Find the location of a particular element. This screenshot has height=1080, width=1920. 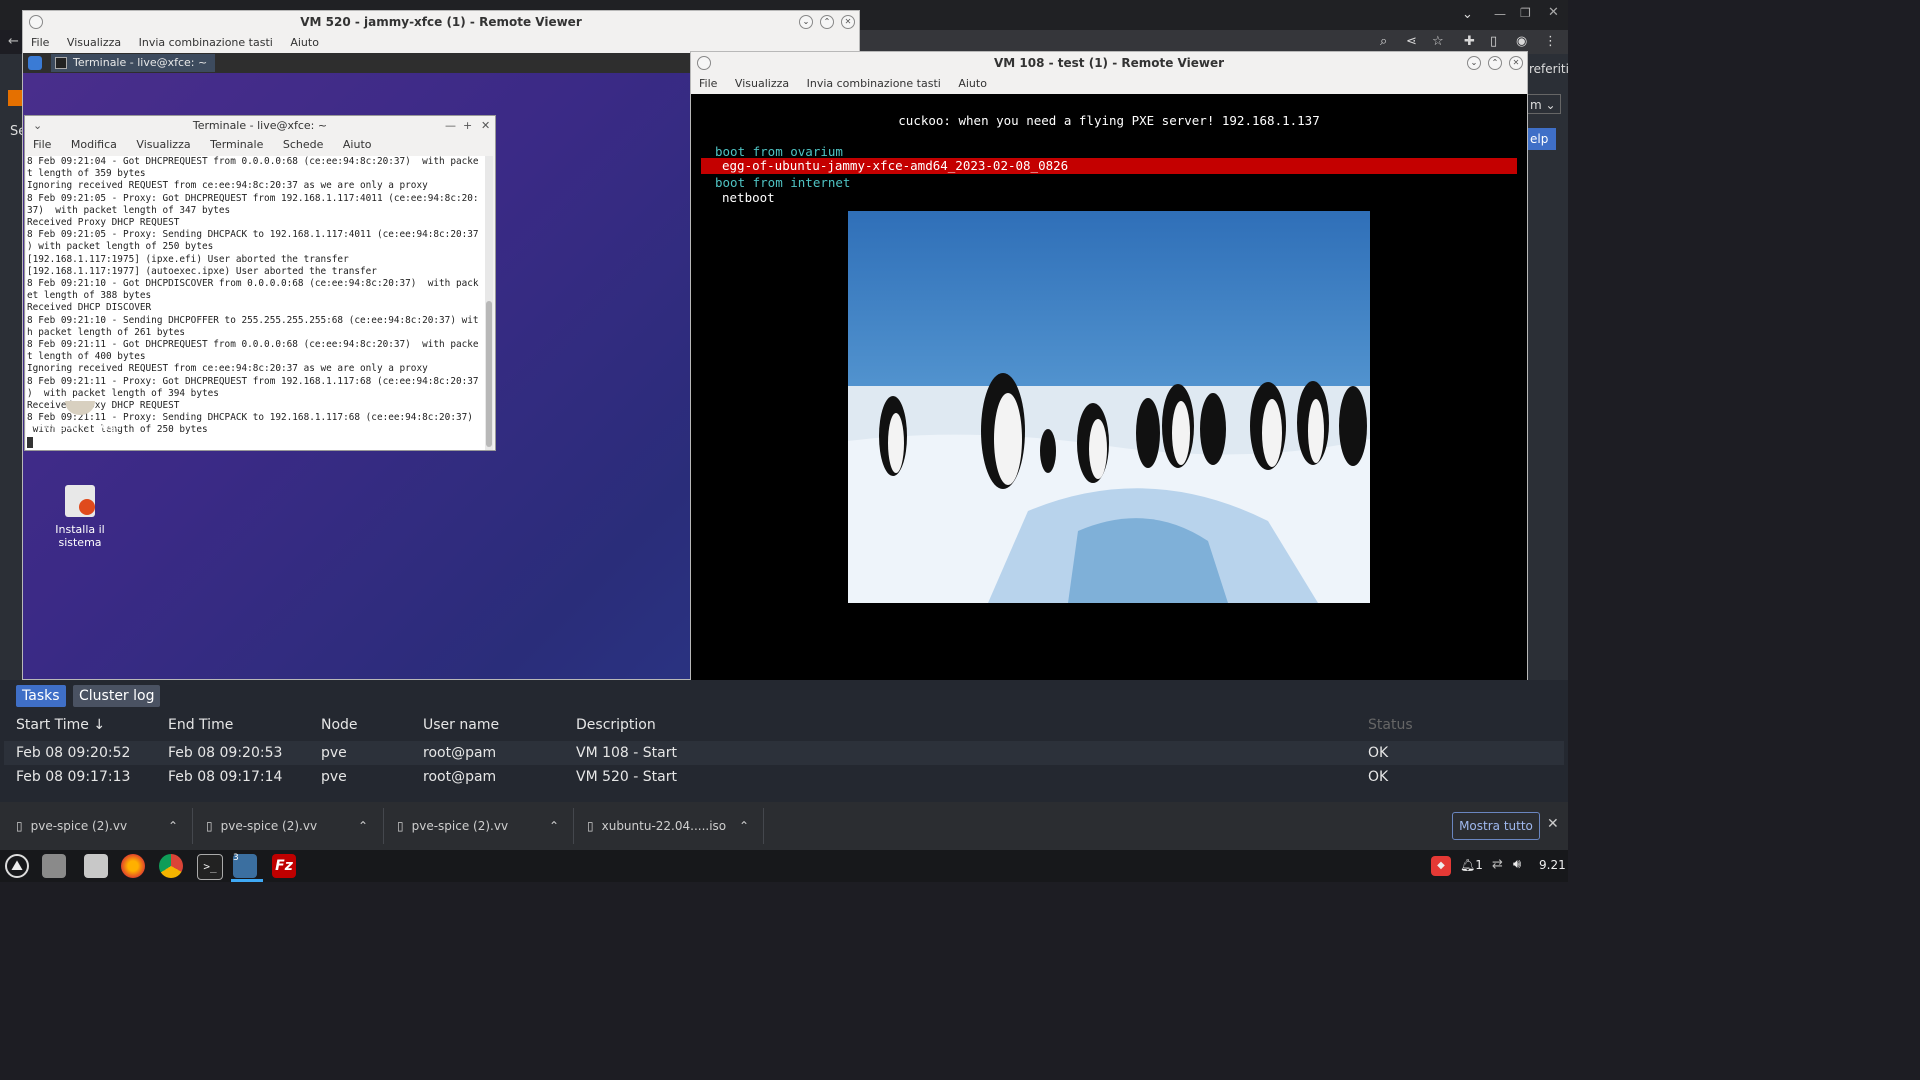

bell-icon: 🔔︎ is located at coordinates (1468, 865).